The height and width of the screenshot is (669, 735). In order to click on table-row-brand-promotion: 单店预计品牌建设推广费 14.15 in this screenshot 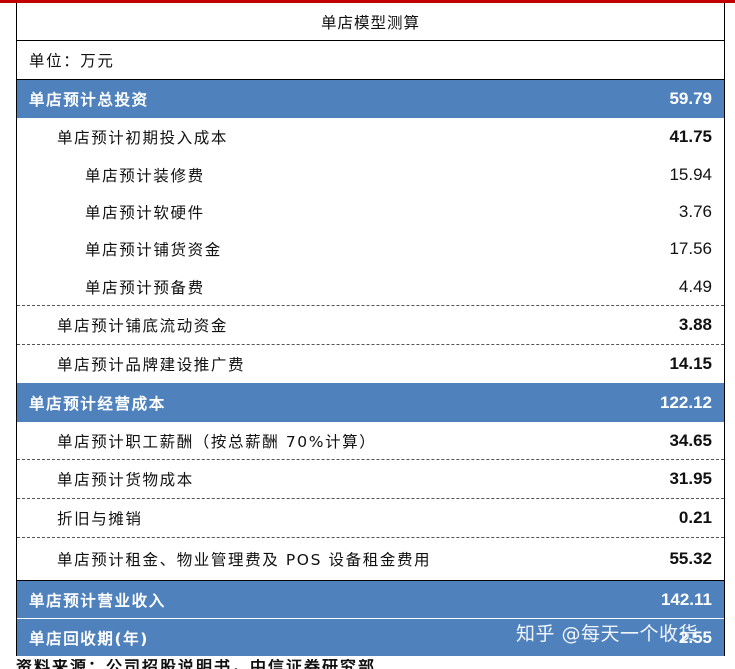, I will do `click(370, 364)`.